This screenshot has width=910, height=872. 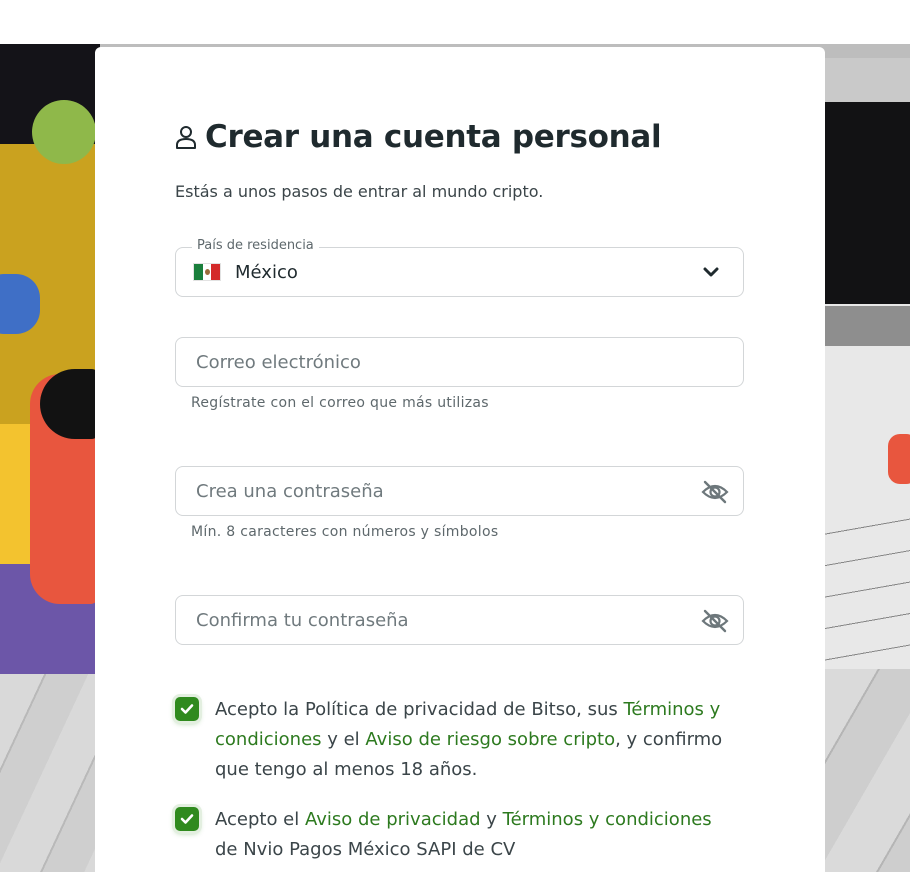 I want to click on confirm-password-field-wrapper, so click(x=459, y=620).